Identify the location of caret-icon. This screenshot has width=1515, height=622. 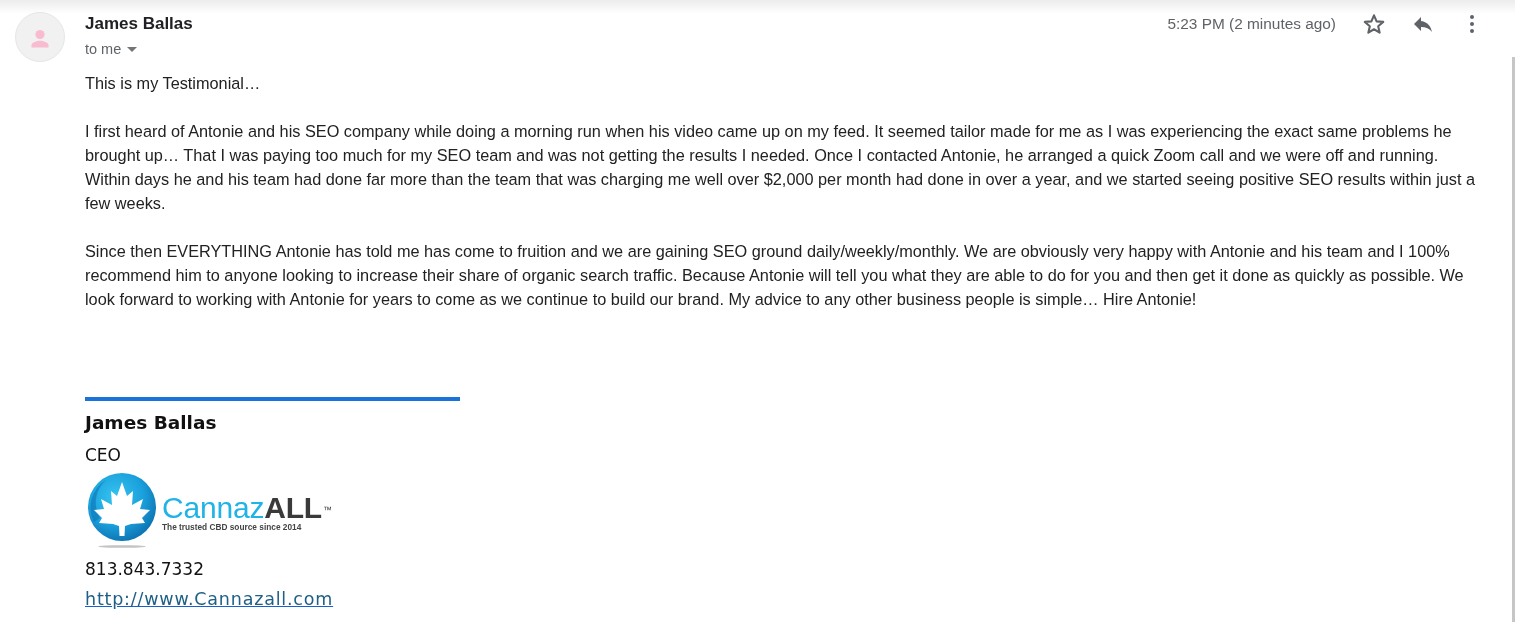
(132, 49).